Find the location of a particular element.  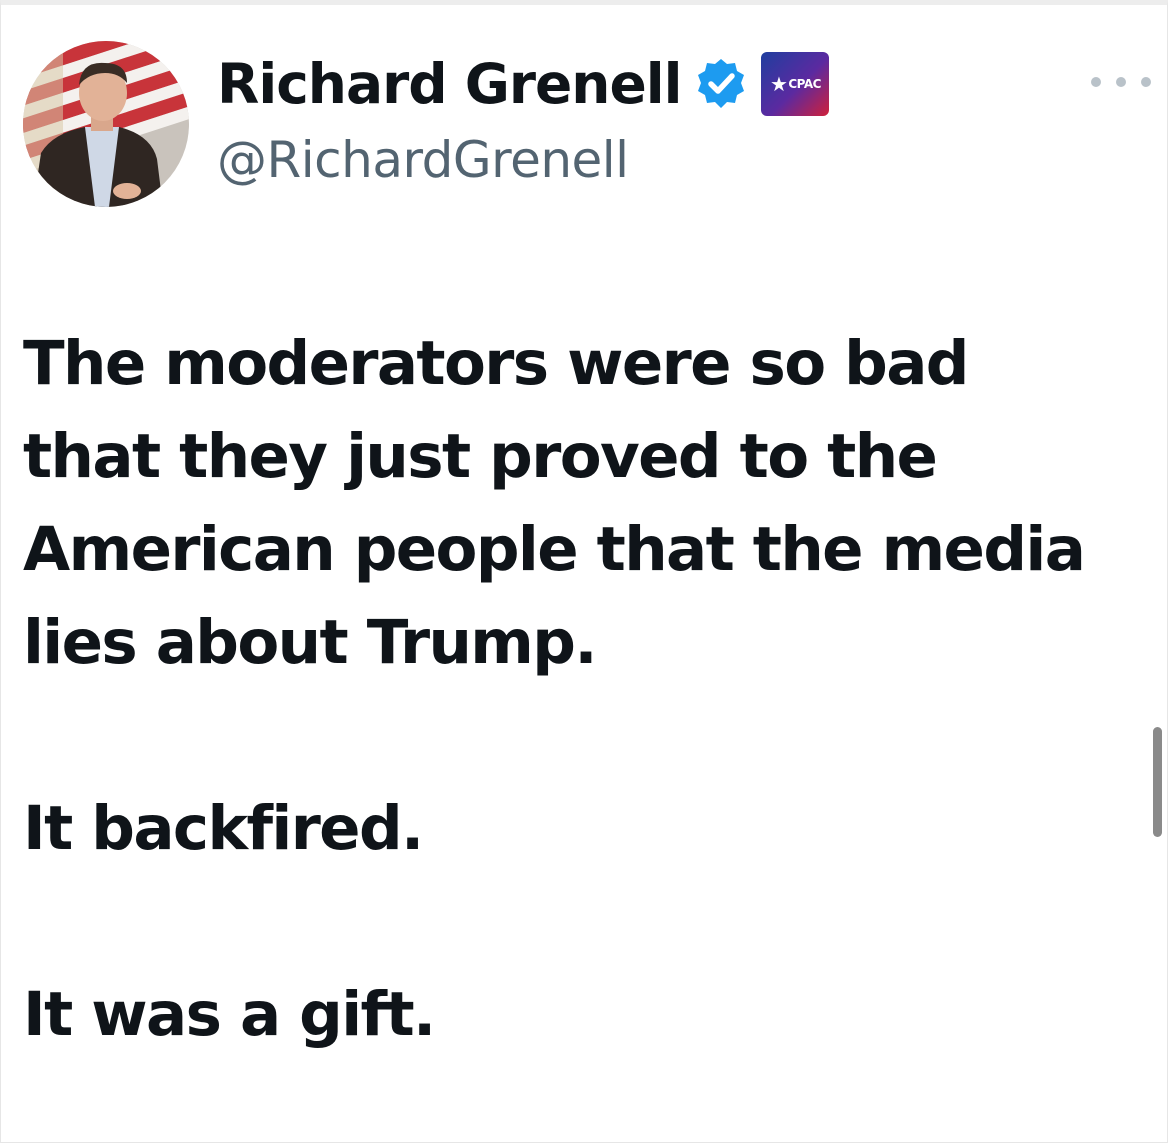

author-row: Richard Grenell ★ CPAC is located at coordinates (523, 84).